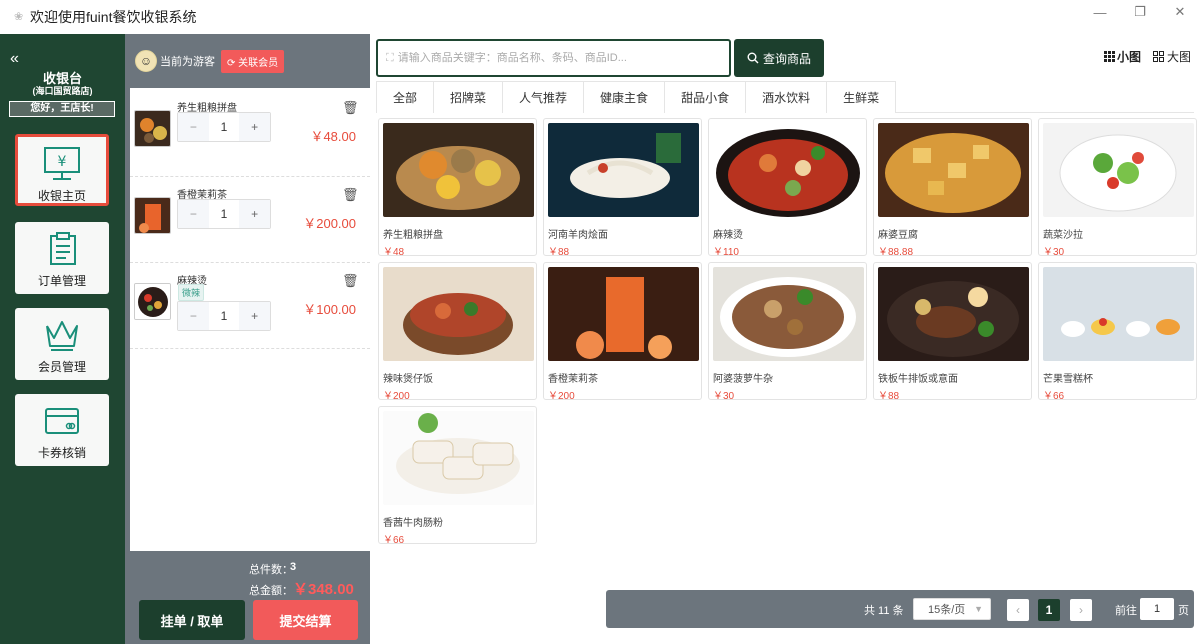  What do you see at coordinates (952, 188) in the screenshot?
I see `product-card: 麻婆豆腐 ￥88.88` at bounding box center [952, 188].